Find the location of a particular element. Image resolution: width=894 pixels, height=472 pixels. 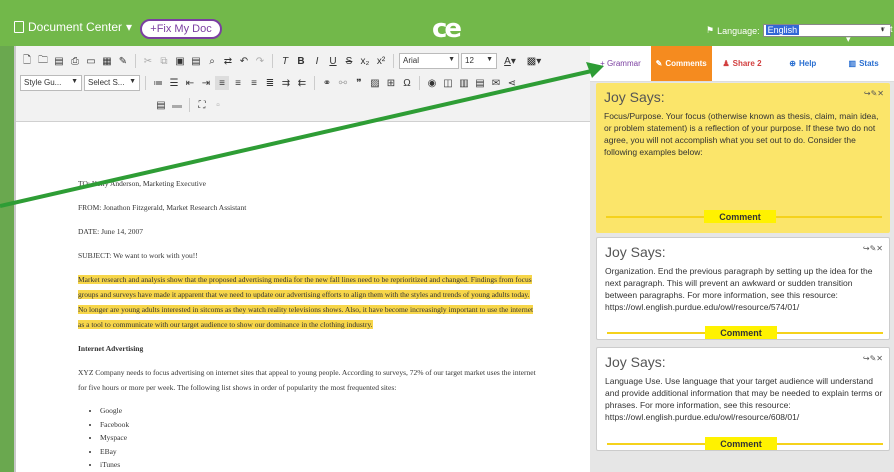

iframe-icon: ▤ is located at coordinates (480, 83).